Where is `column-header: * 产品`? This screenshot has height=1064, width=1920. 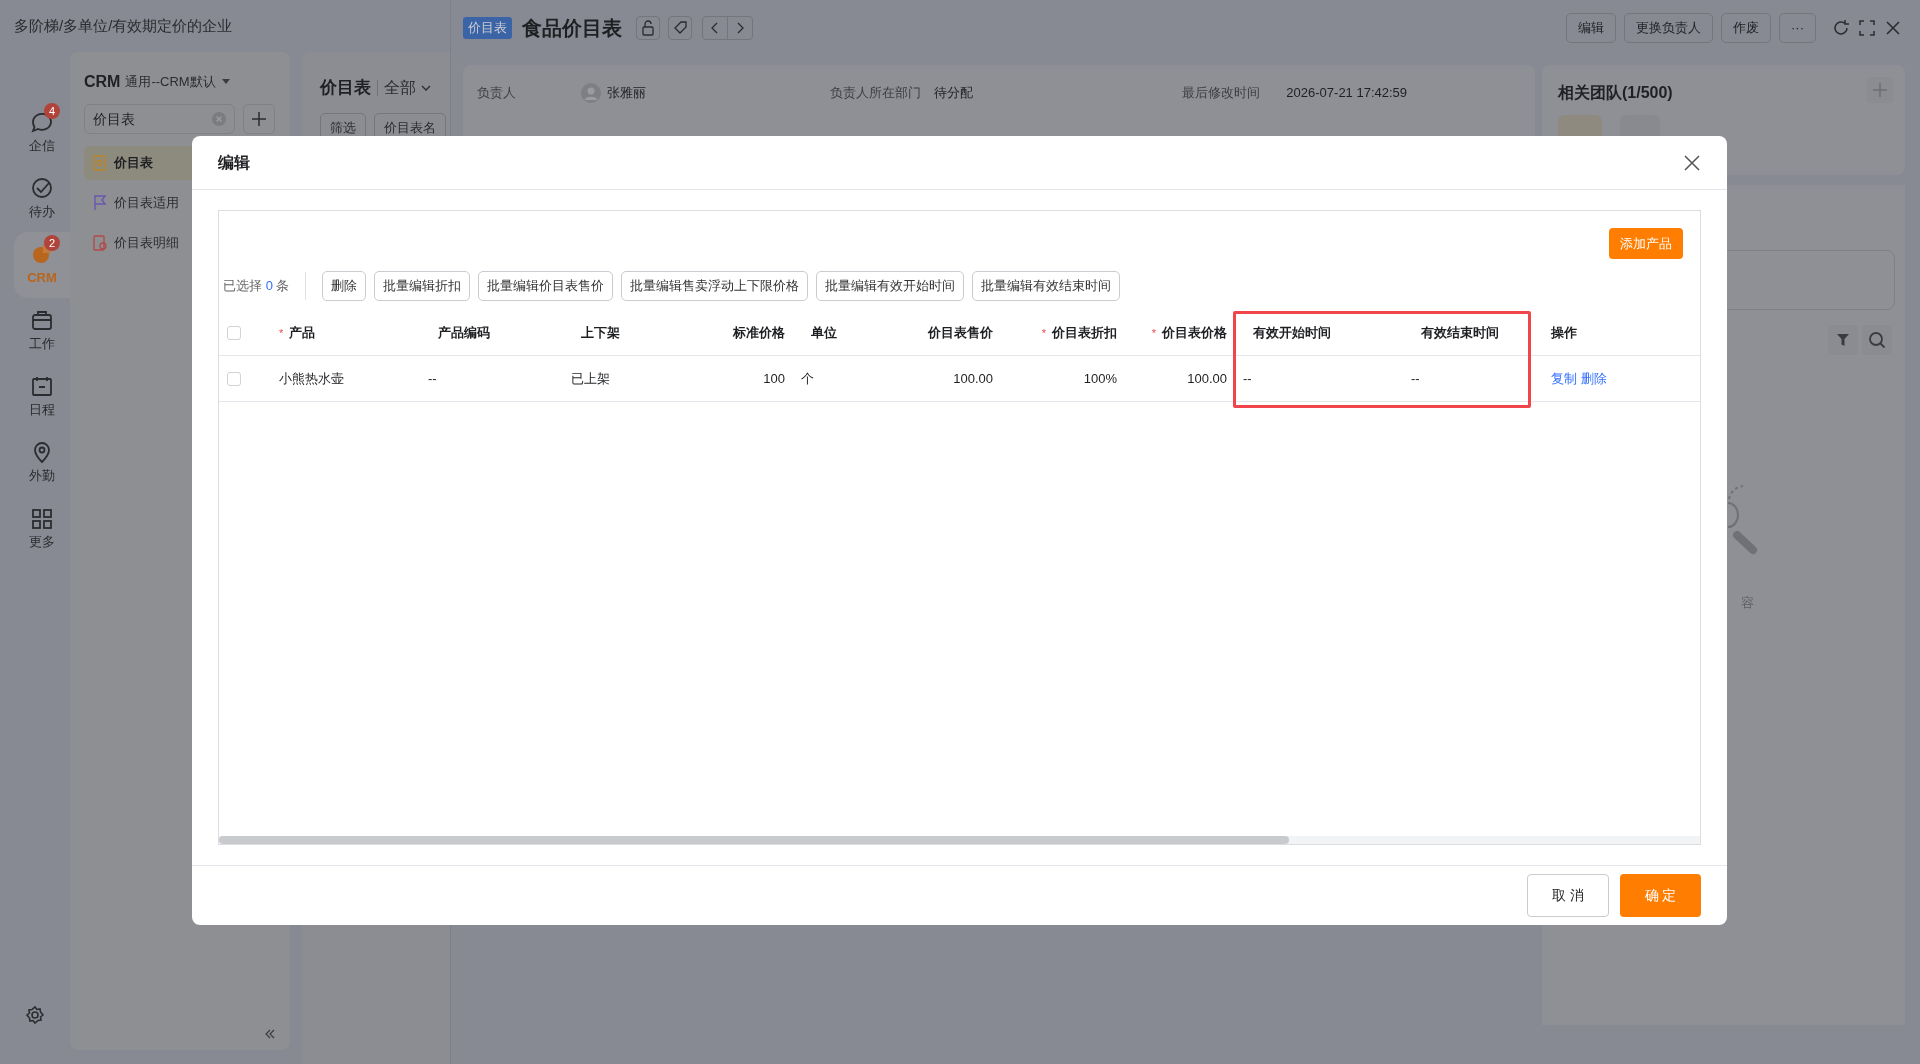
column-header: * 产品 is located at coordinates (338, 333).